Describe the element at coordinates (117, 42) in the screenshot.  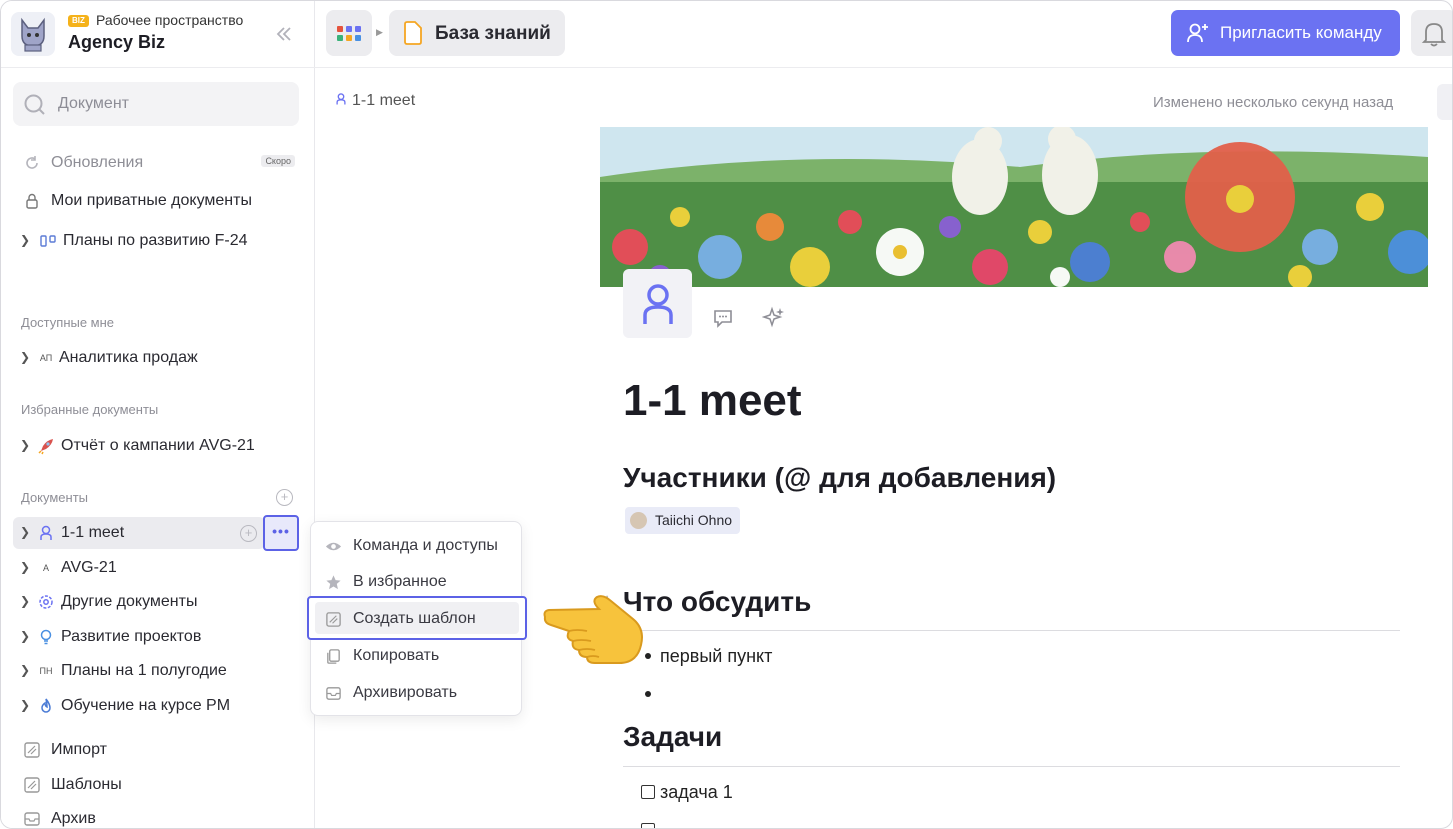
I see `workspace-name: Agency Biz` at that location.